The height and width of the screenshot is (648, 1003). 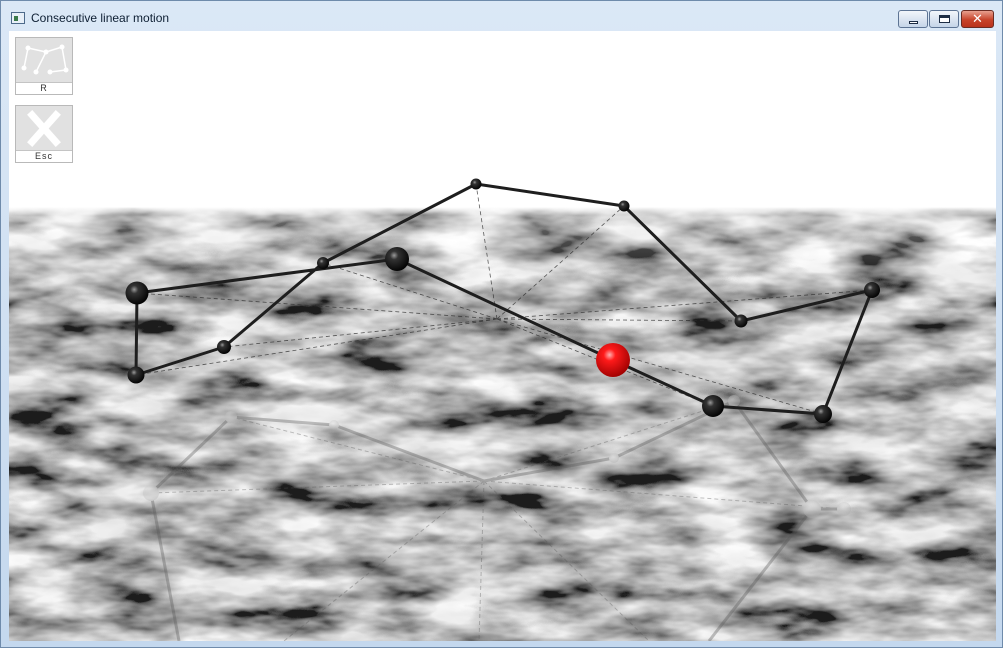 What do you see at coordinates (913, 19) in the screenshot?
I see `minimize-button` at bounding box center [913, 19].